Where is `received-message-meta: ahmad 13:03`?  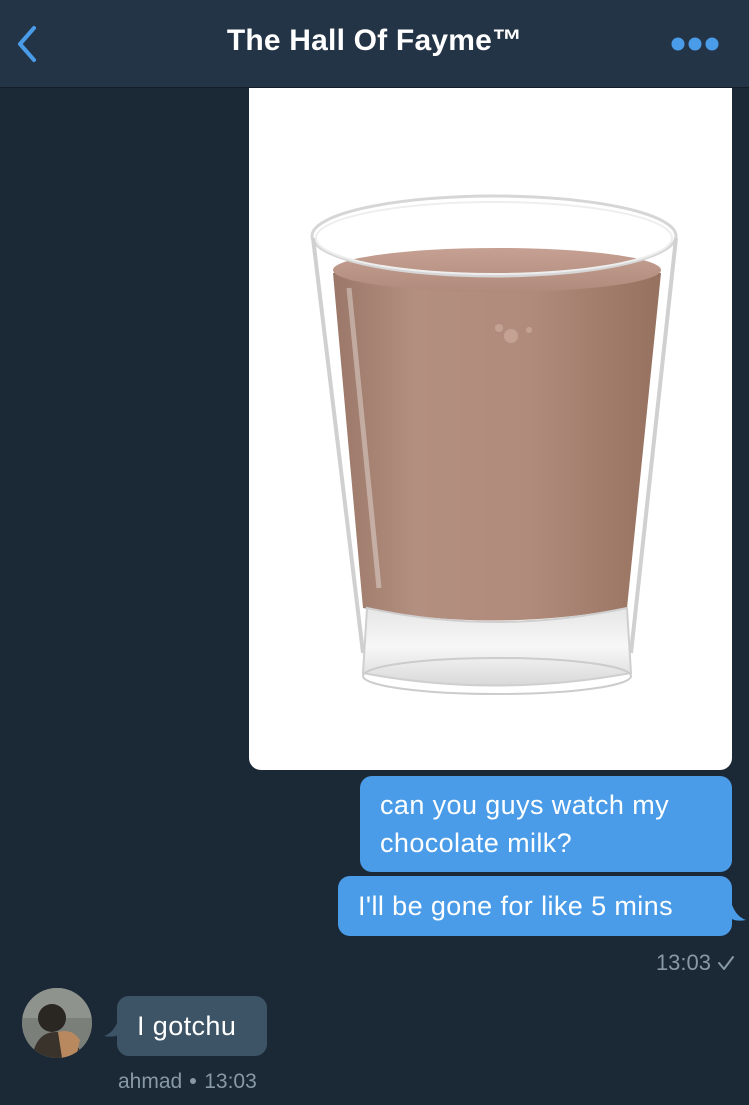 received-message-meta: ahmad 13:03 is located at coordinates (187, 1082).